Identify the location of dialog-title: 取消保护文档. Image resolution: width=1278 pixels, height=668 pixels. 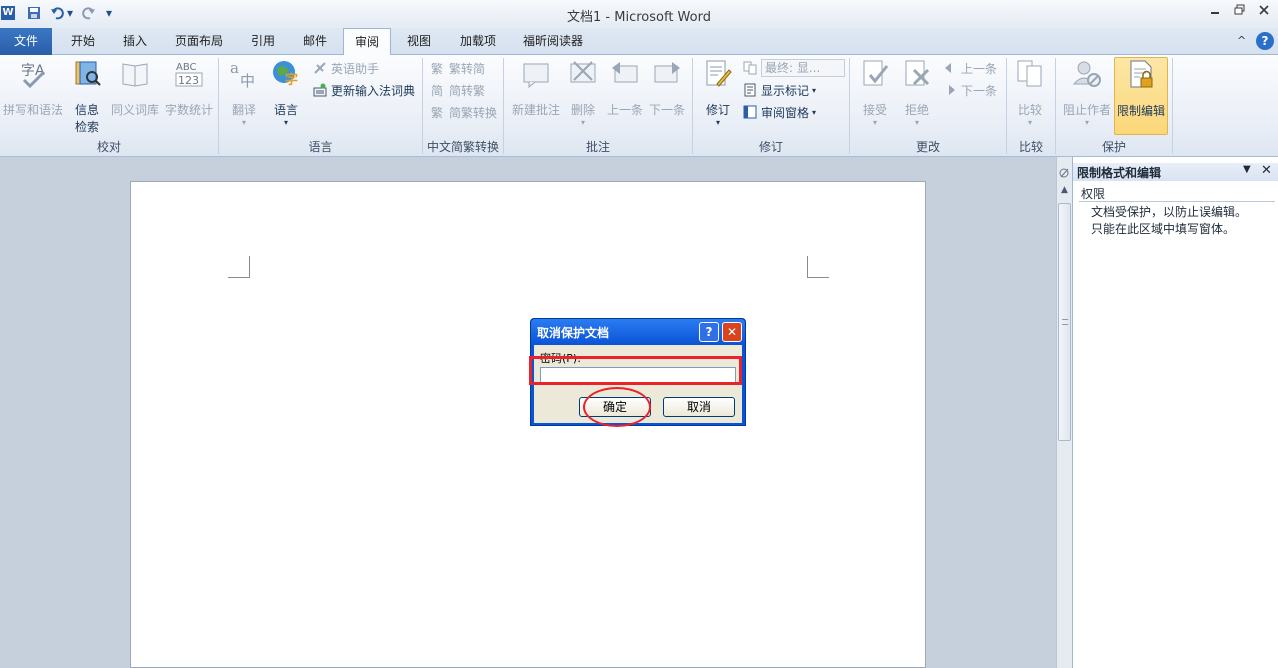
(573, 333).